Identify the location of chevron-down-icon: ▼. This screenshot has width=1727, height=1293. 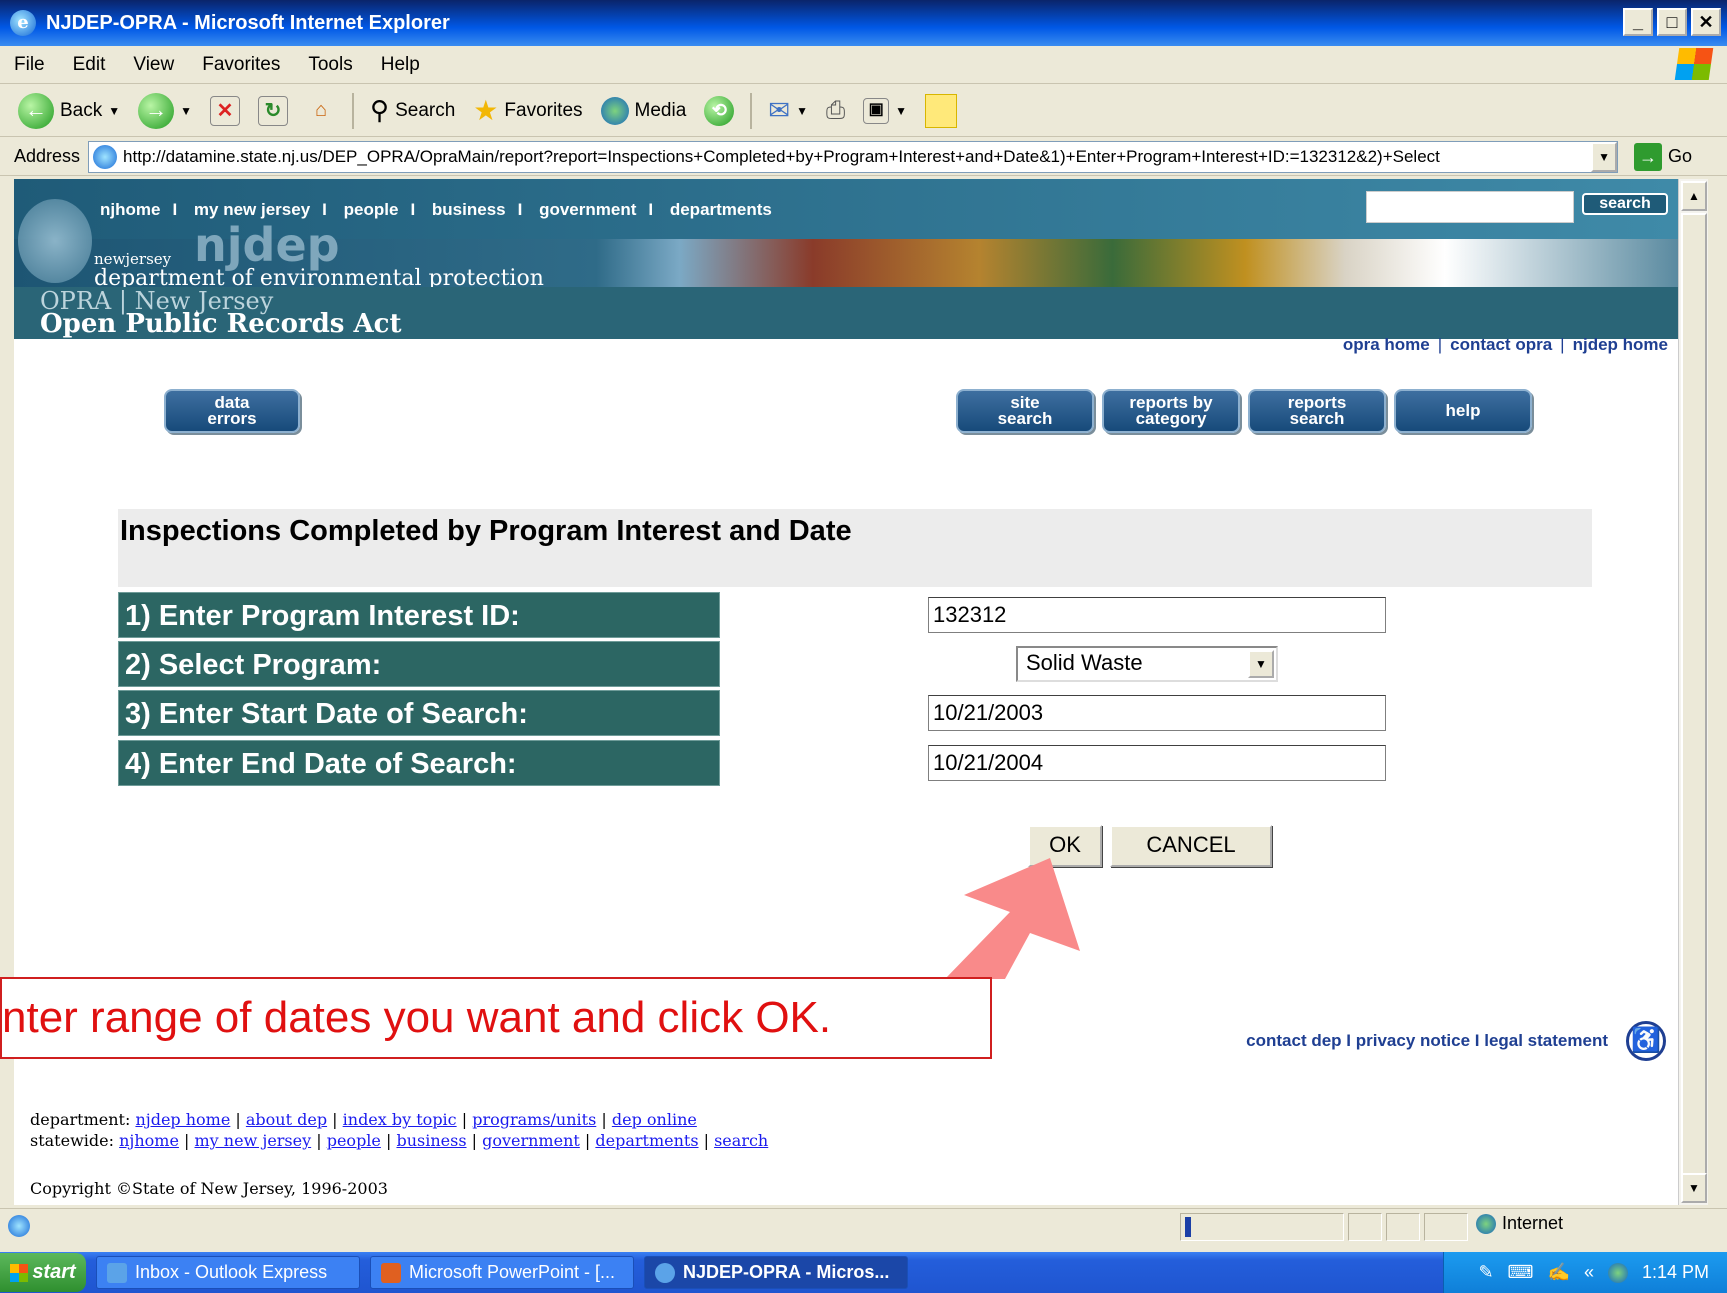
(1261, 664).